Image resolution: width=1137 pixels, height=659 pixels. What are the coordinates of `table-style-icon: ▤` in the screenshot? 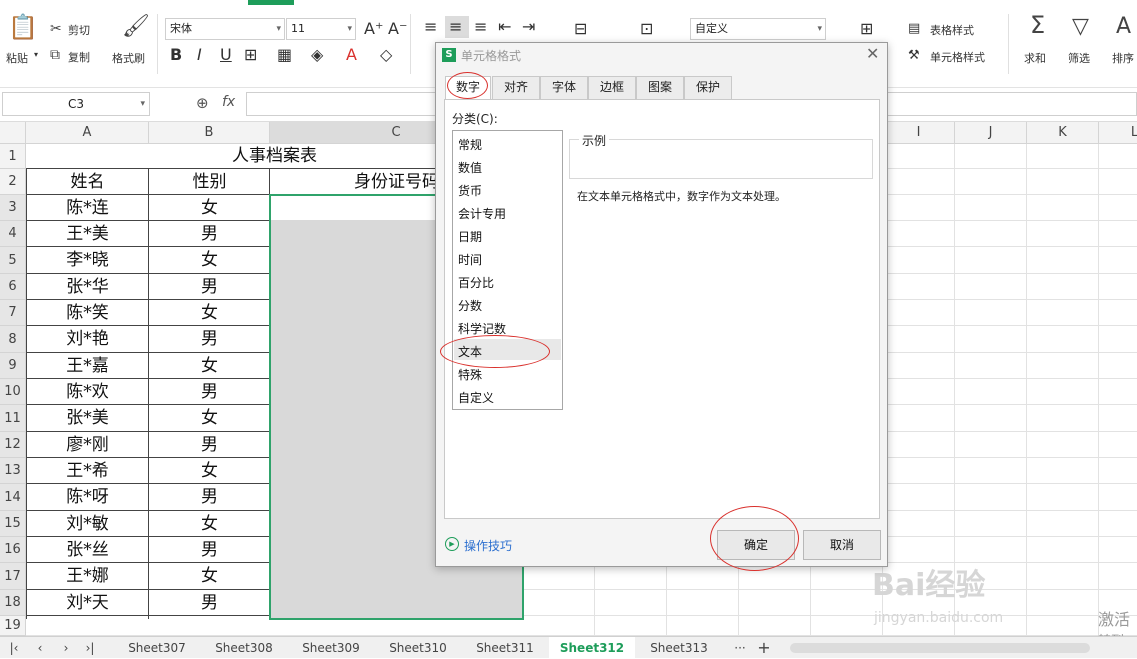 It's located at (914, 29).